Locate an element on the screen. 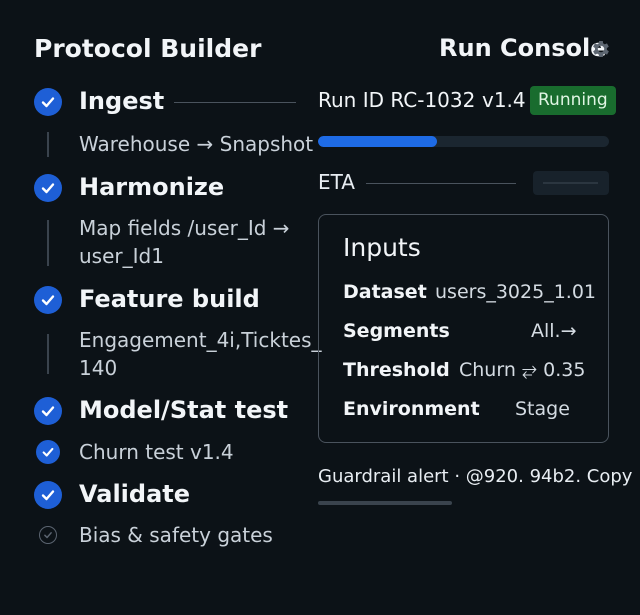 This screenshot has height=615, width=640. run-version: v1.4 is located at coordinates (504, 100).